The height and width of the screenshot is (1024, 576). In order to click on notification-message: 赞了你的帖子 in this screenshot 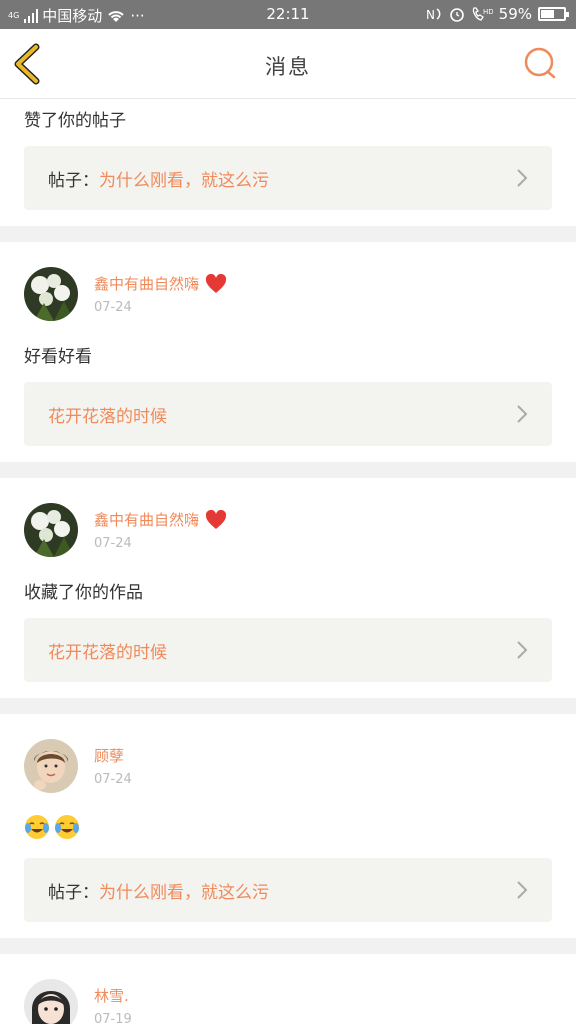, I will do `click(75, 121)`.